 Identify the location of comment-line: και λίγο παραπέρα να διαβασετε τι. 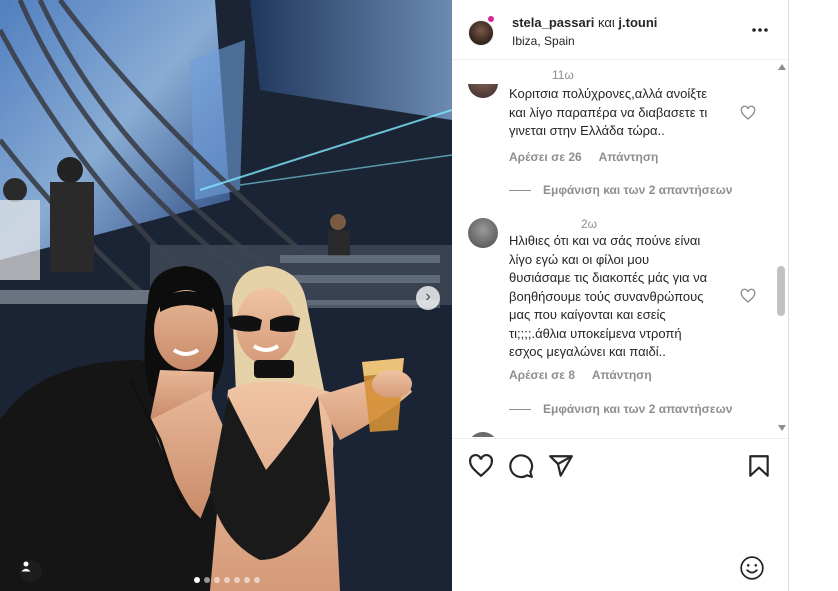
(608, 112).